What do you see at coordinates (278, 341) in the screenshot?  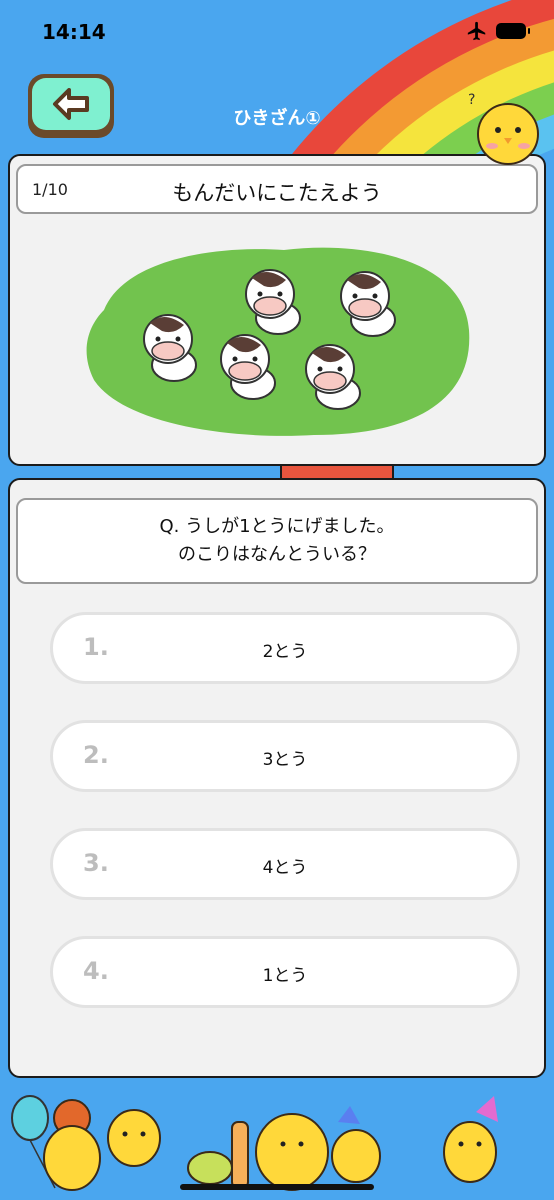 I see `cows-illustration` at bounding box center [278, 341].